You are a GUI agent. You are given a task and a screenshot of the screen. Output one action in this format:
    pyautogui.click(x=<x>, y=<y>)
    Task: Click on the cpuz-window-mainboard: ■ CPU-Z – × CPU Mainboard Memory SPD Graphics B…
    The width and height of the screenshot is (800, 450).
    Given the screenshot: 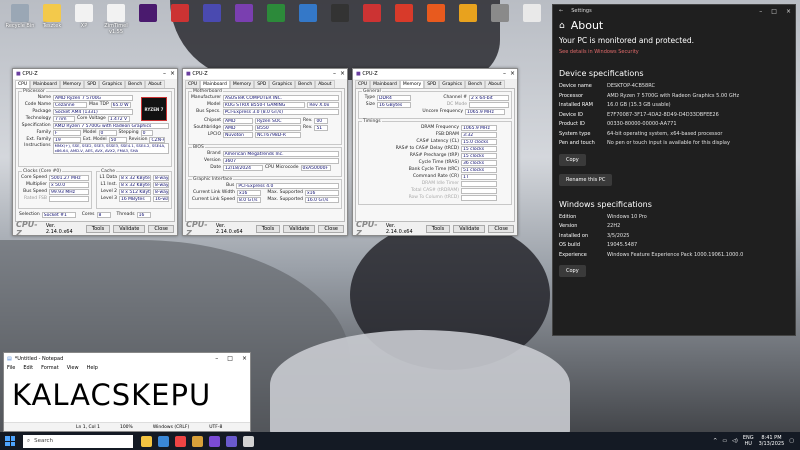 What is the action you would take?
    pyautogui.click(x=265, y=153)
    